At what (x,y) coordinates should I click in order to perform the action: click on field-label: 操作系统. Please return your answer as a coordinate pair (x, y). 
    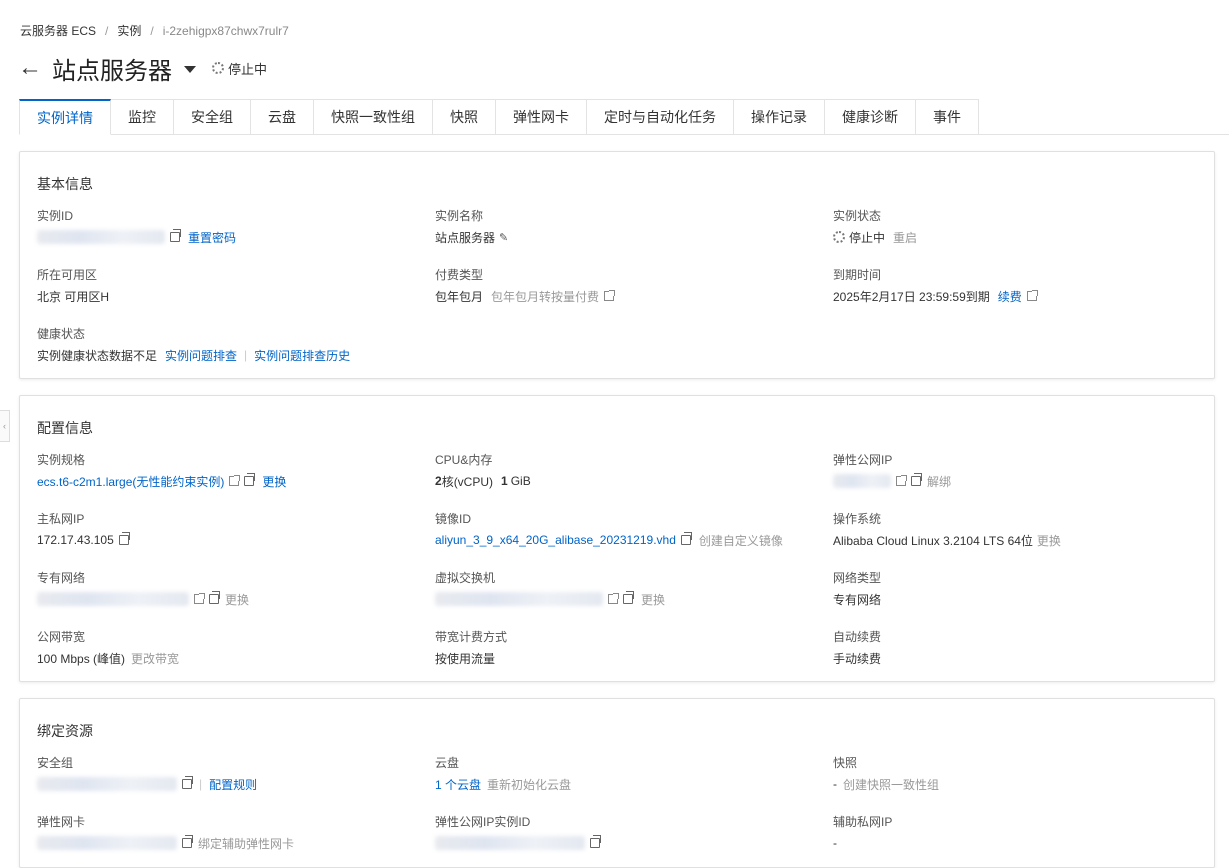
    Looking at the image, I should click on (857, 519).